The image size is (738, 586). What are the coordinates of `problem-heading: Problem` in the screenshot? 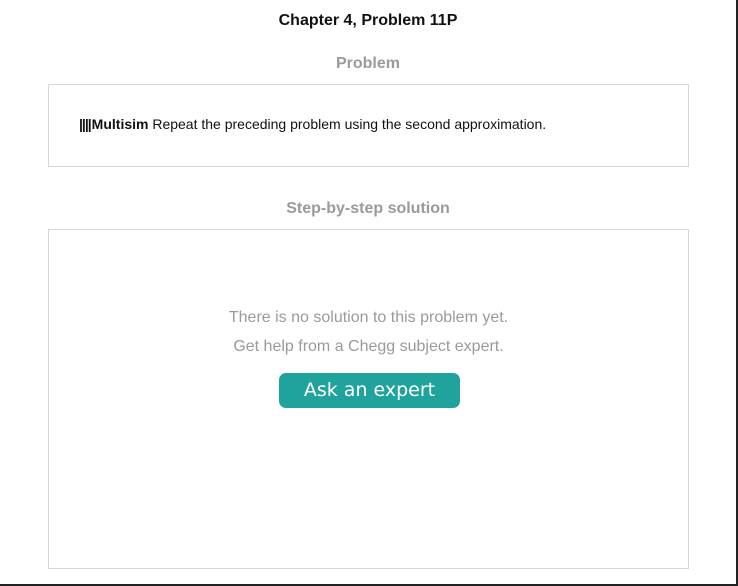 It's located at (367, 63).